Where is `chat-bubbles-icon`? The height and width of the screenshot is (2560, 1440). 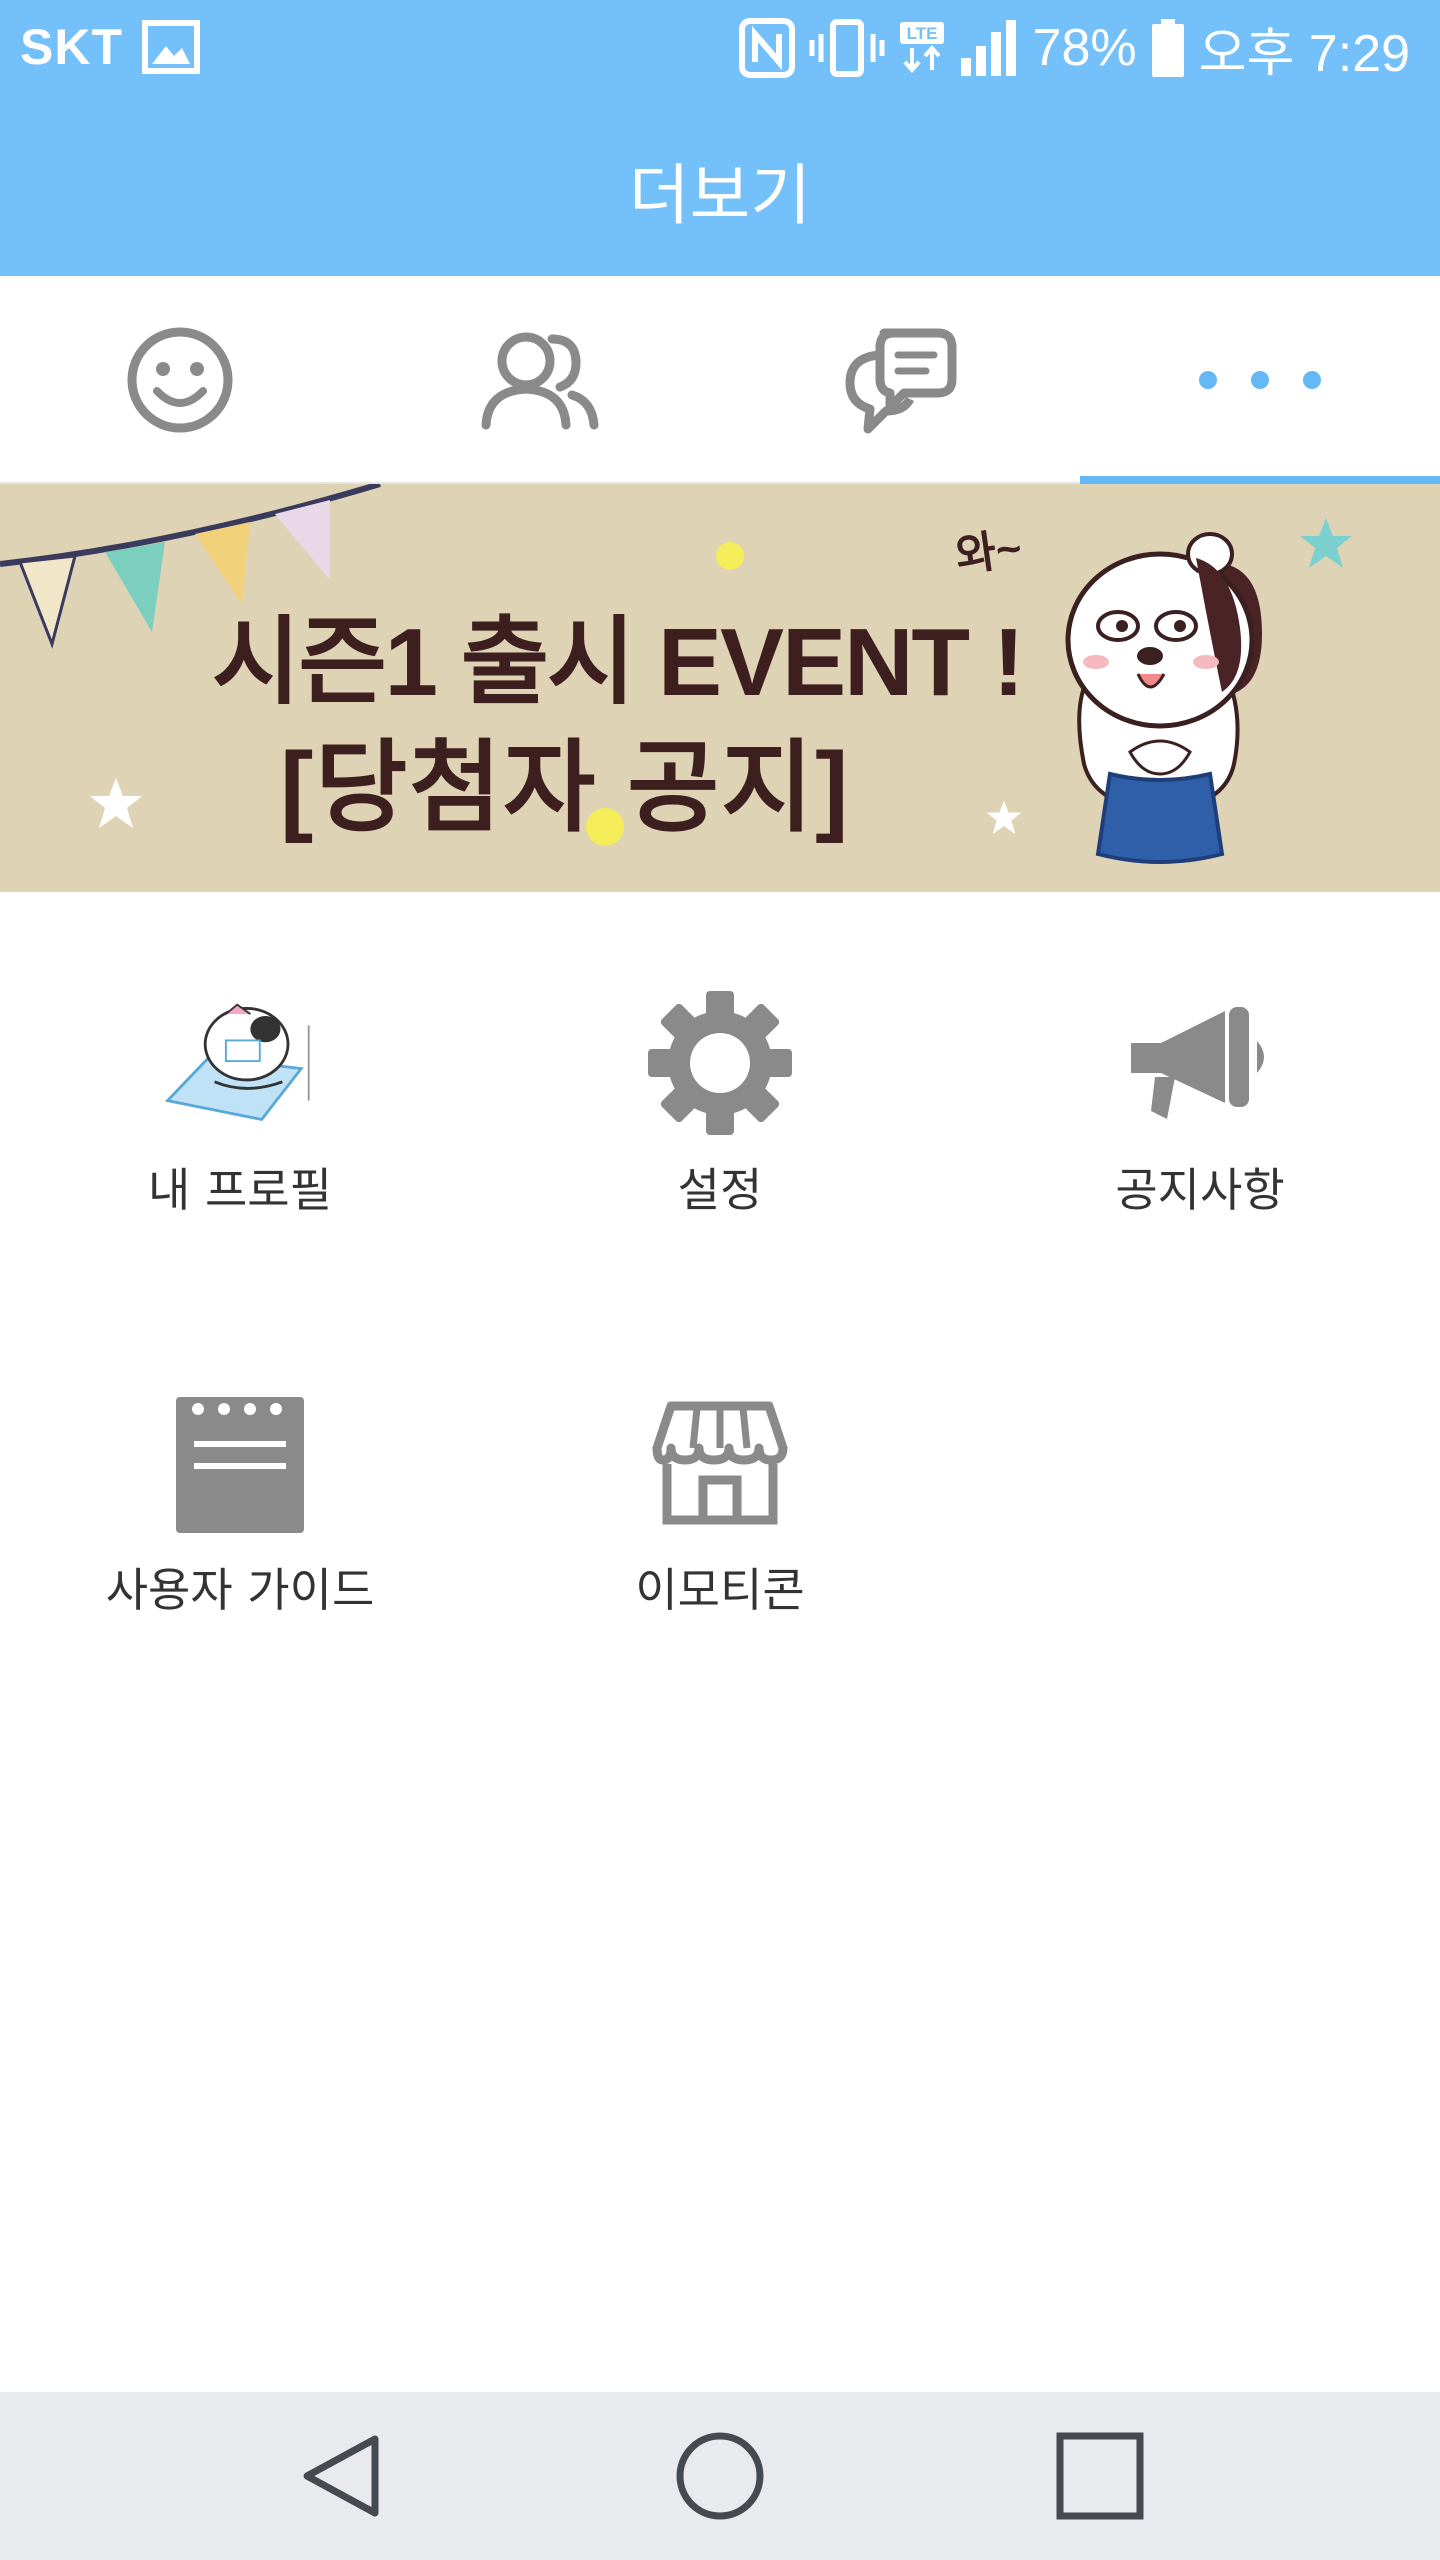 chat-bubbles-icon is located at coordinates (901, 381).